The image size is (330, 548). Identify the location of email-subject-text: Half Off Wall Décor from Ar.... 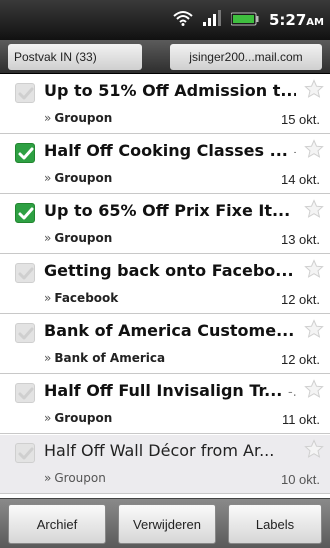
(159, 450).